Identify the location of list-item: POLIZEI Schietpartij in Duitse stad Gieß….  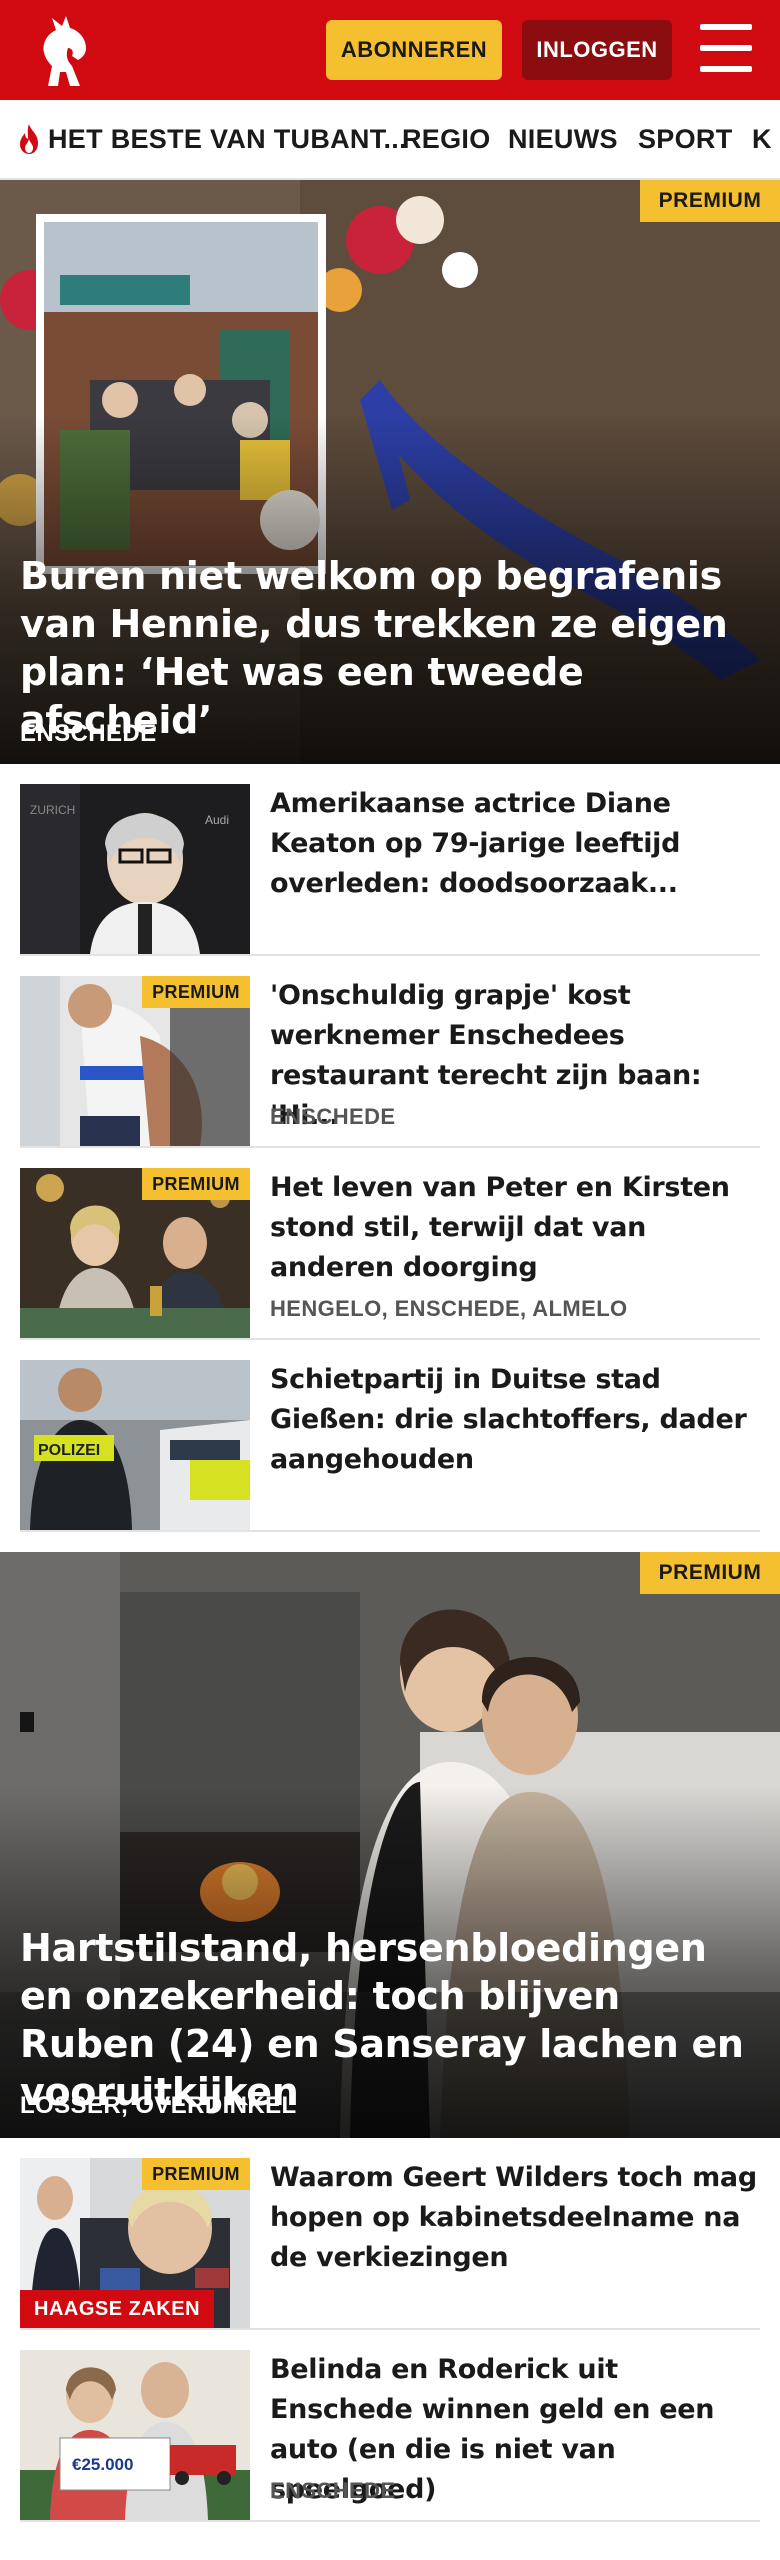
(390, 1436).